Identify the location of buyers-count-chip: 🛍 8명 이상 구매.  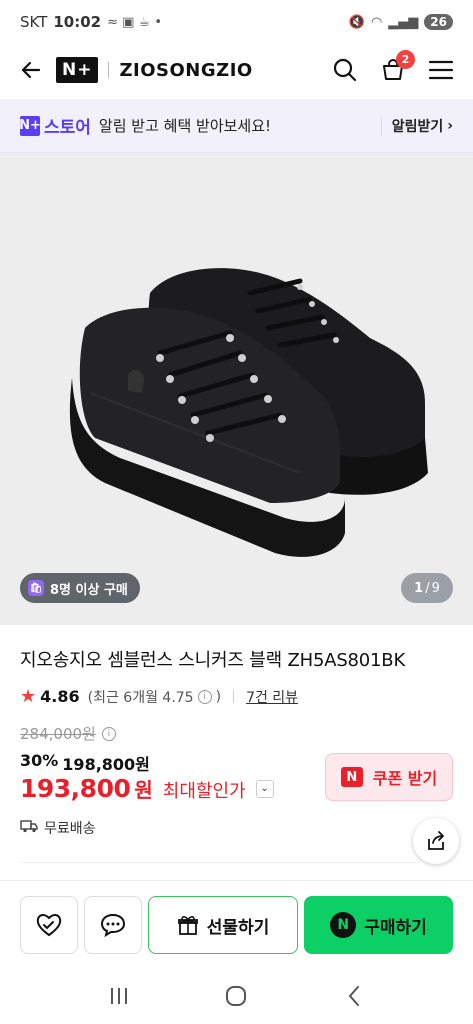
(80, 588).